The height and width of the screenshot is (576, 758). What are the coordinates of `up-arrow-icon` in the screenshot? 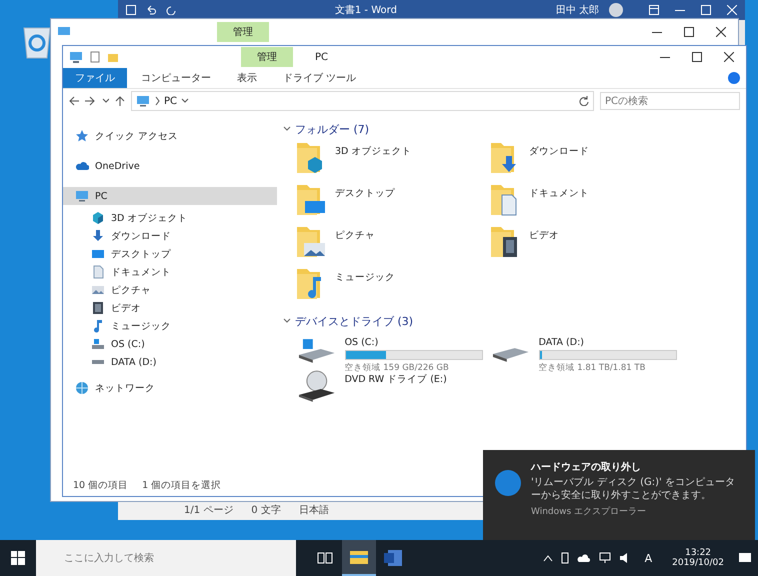 It's located at (120, 101).